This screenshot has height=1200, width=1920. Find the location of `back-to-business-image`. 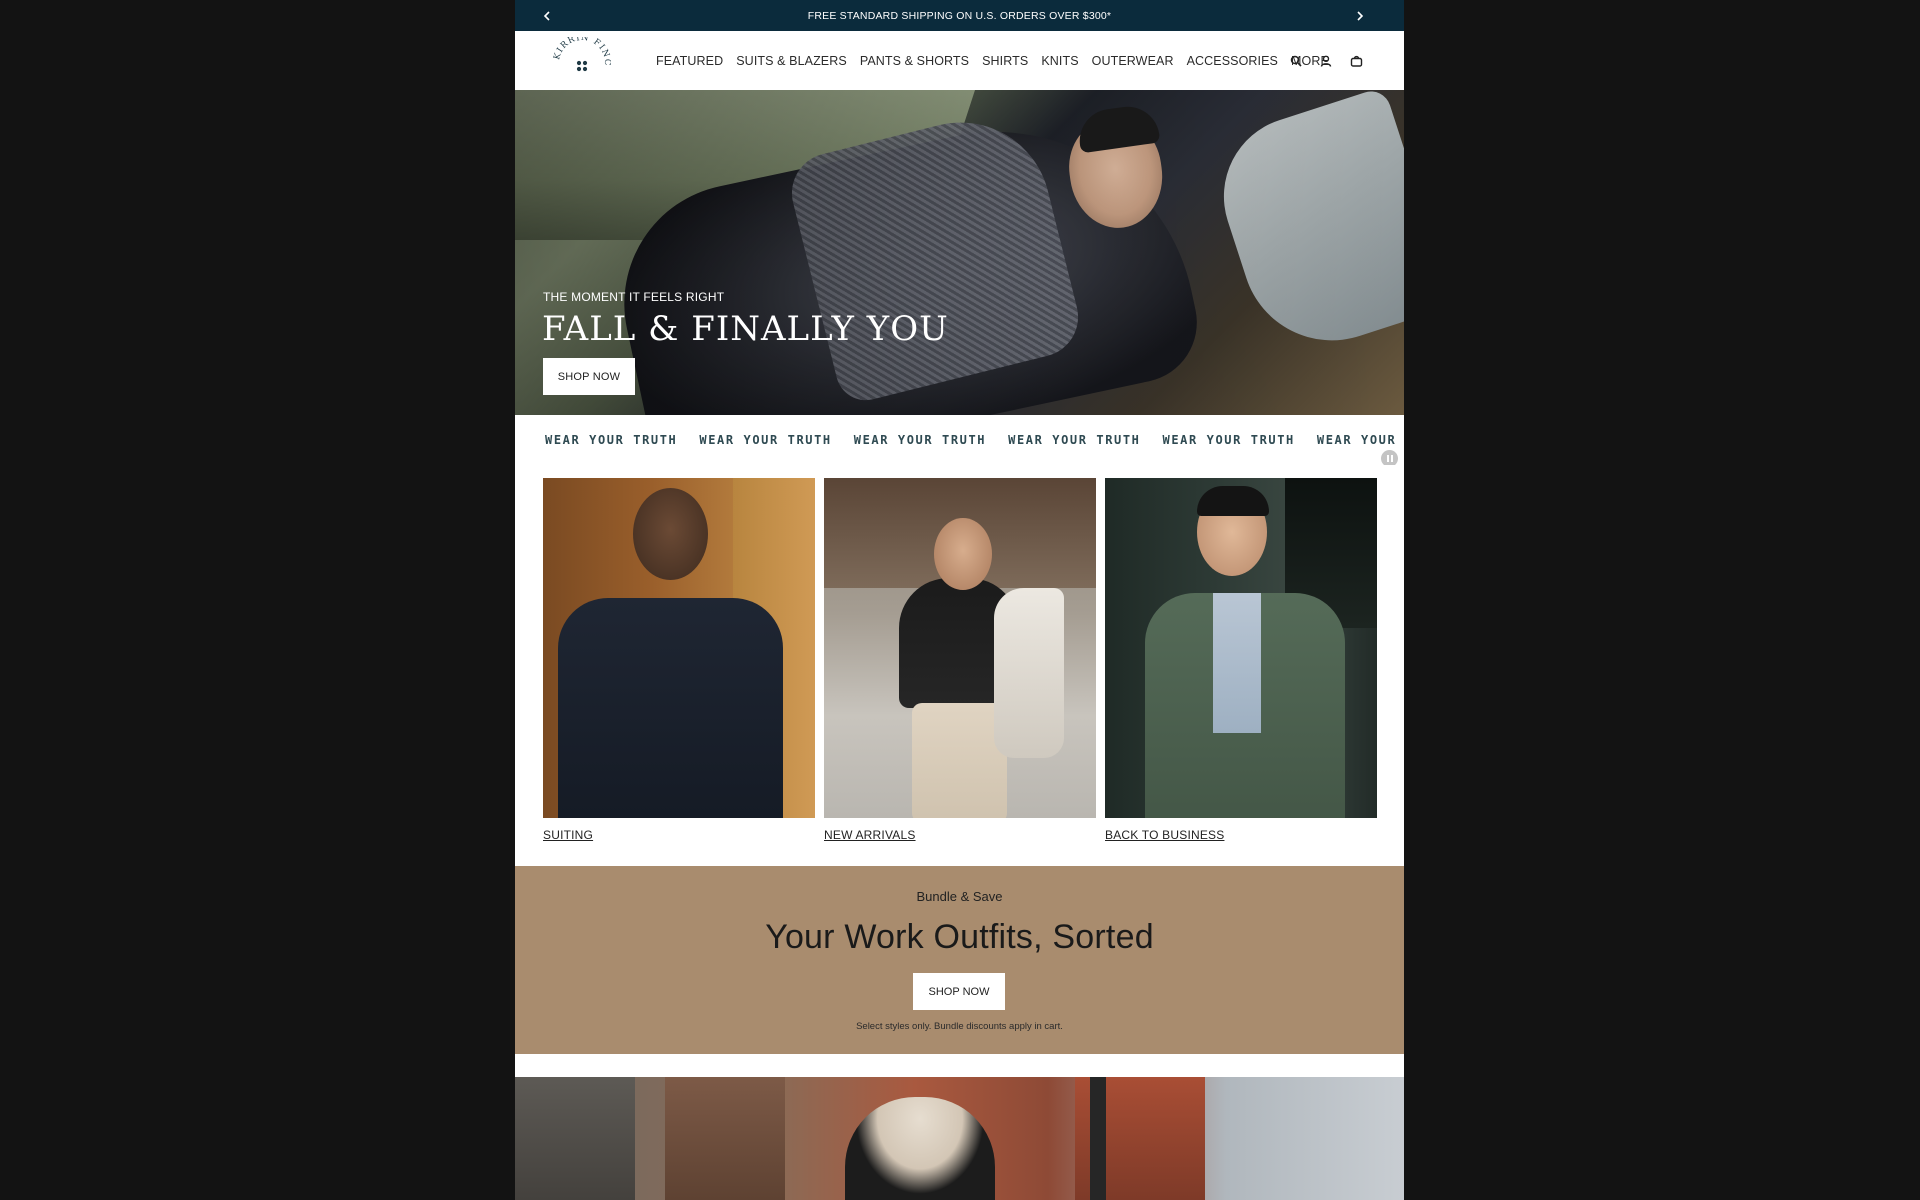

back-to-business-image is located at coordinates (1241, 648).